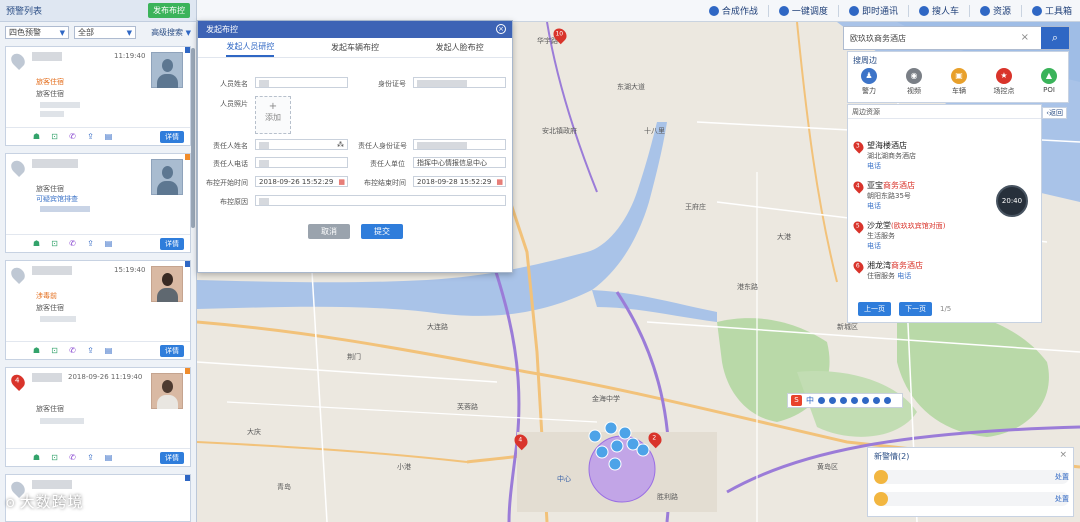 Image resolution: width=1080 pixels, height=522 pixels. I want to click on responsible-unit-field: 指挥中心情报信息中心, so click(459, 162).